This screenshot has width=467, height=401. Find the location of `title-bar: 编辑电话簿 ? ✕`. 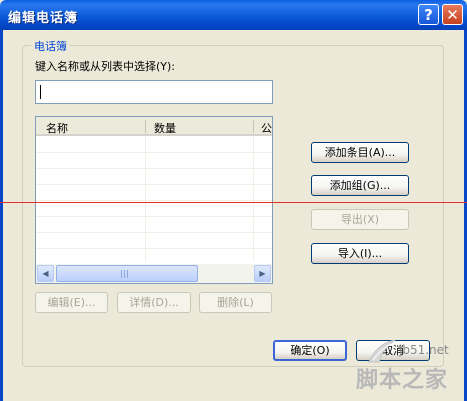

title-bar: 编辑电话簿 ? ✕ is located at coordinates (233, 15).